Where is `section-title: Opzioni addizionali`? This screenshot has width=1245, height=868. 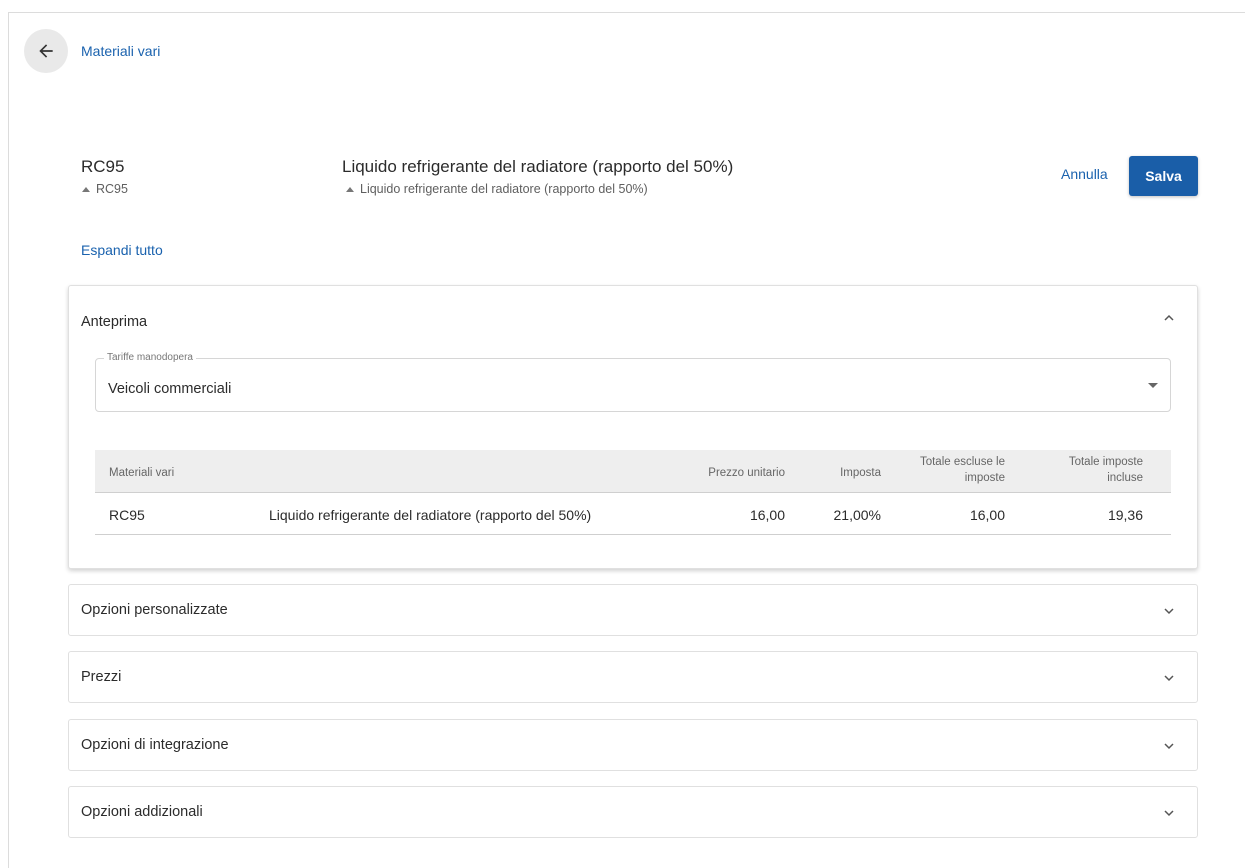 section-title: Opzioni addizionali is located at coordinates (142, 812).